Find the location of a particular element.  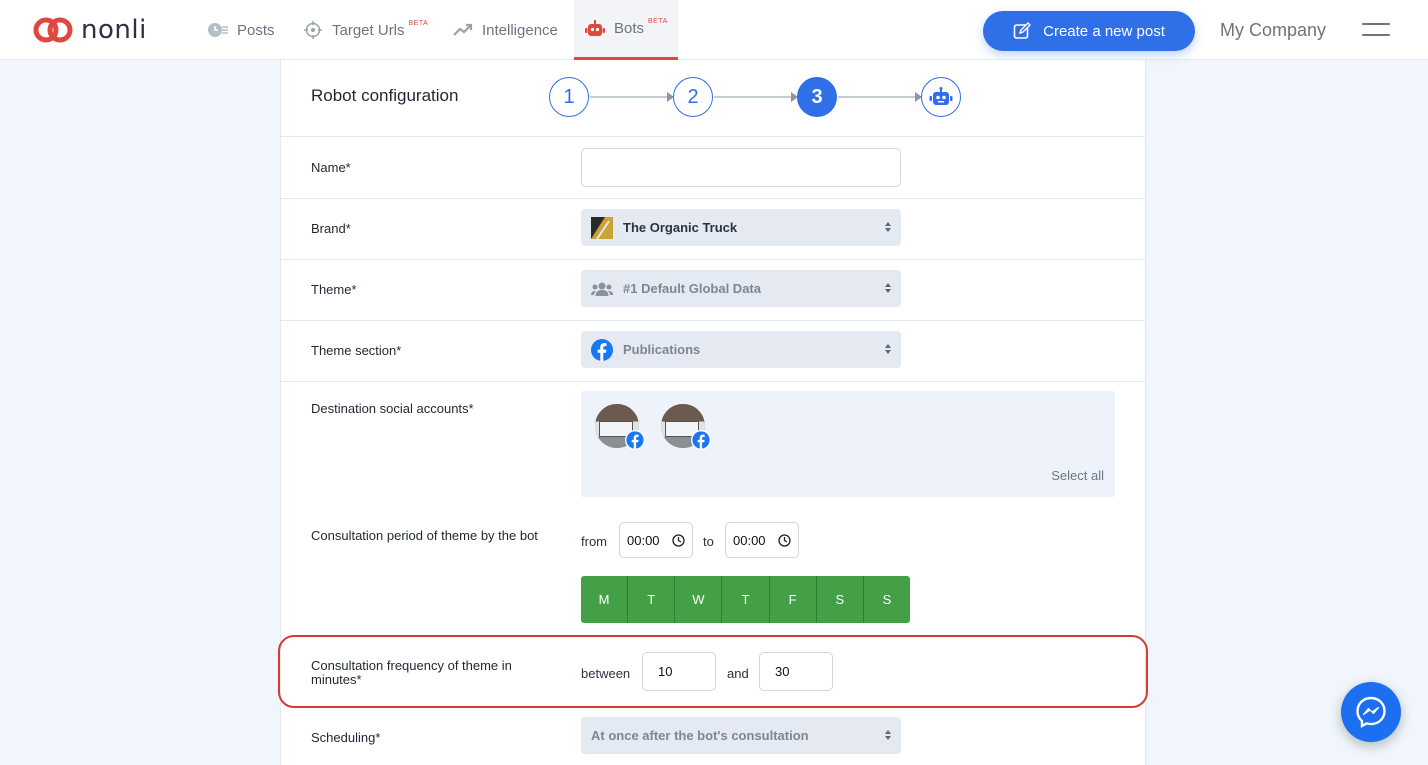

theme-row: Theme* #1 Default Global Data is located at coordinates (713, 290).